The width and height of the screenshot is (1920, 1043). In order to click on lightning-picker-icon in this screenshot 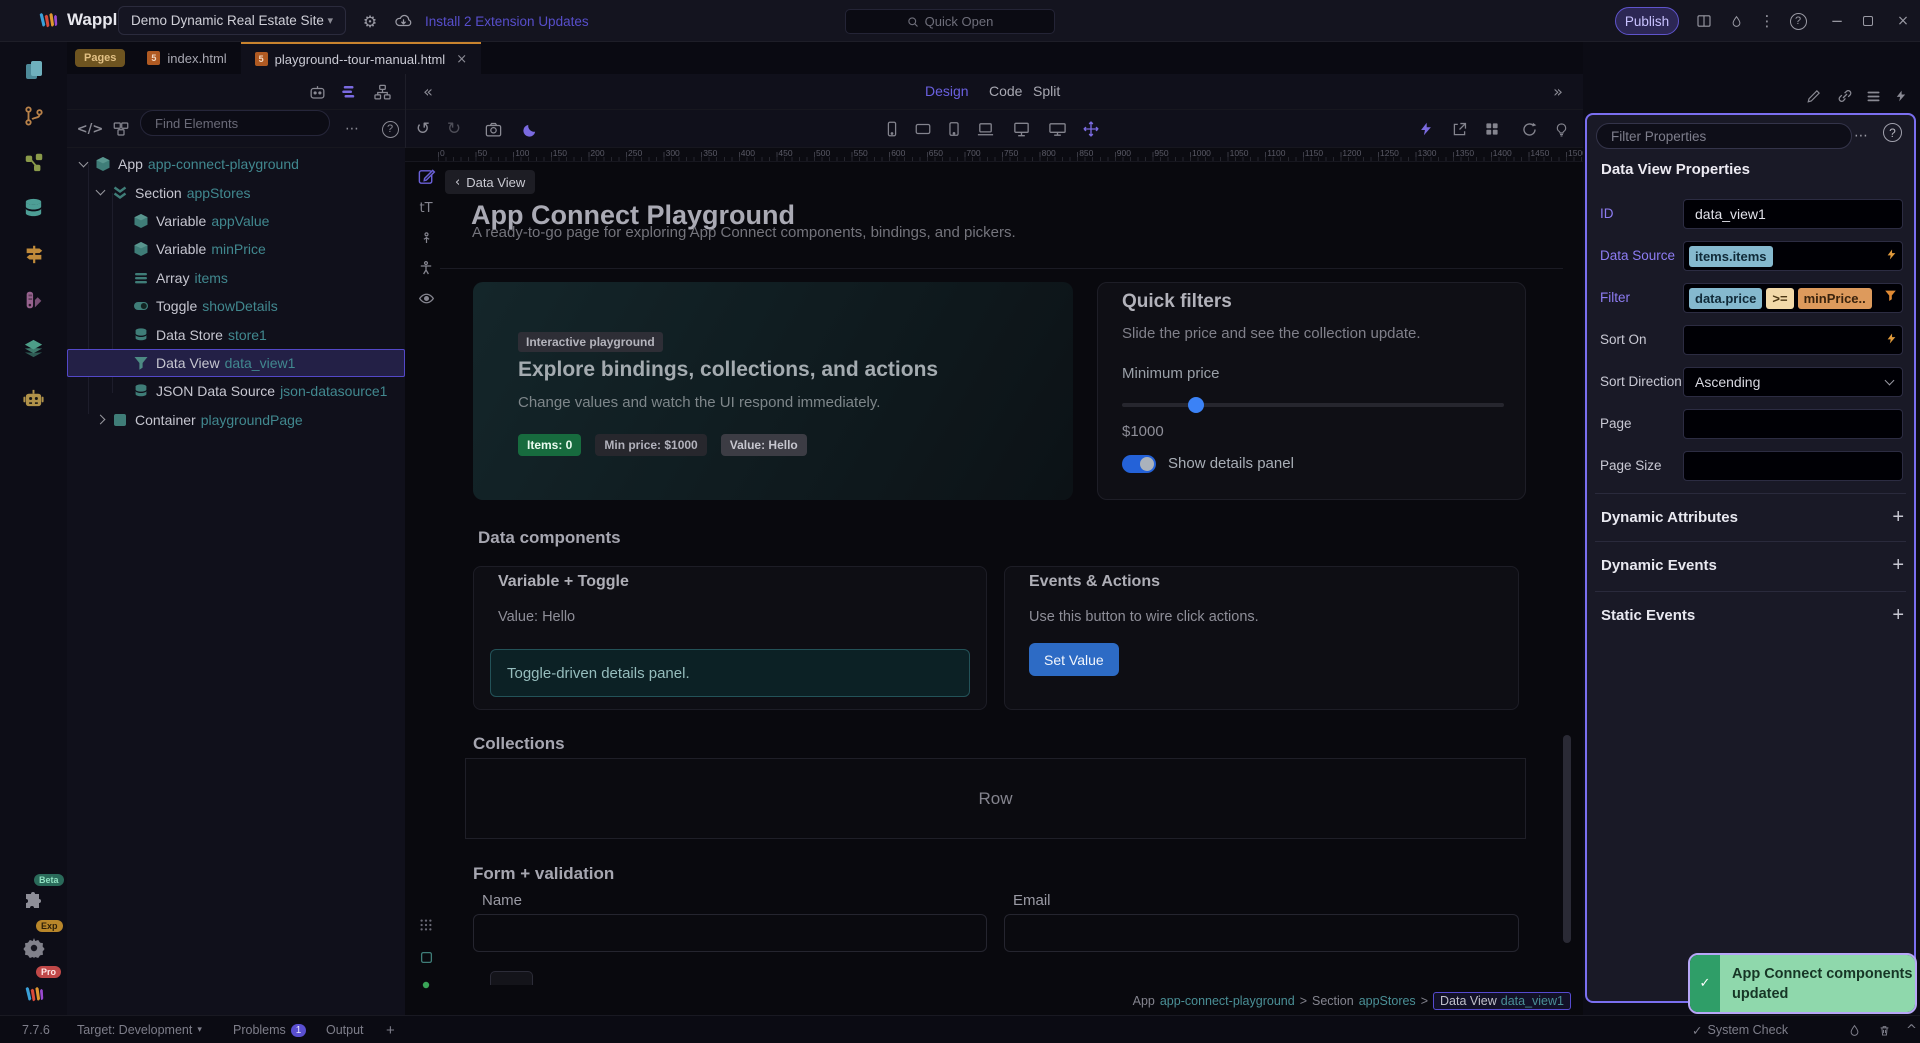, I will do `click(1891, 340)`.